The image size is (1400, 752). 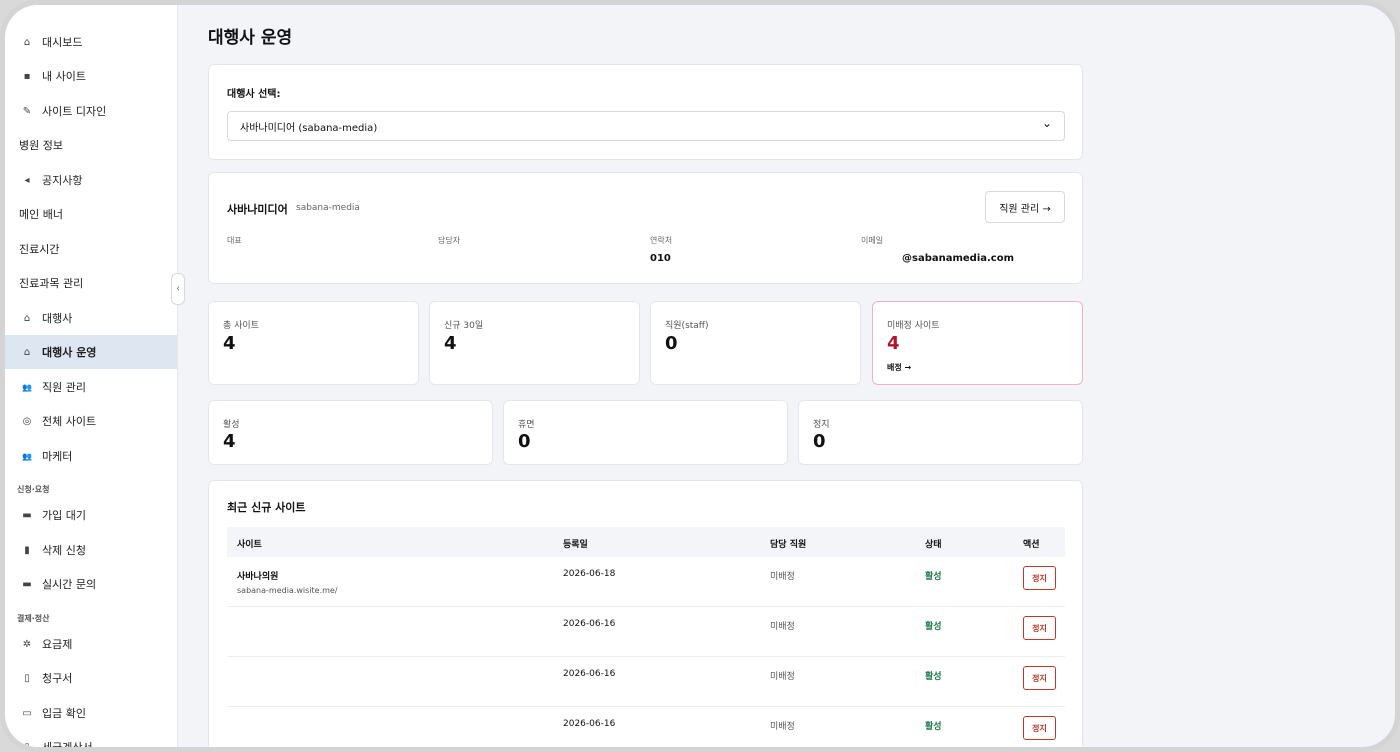 I want to click on column-header: 등록일, so click(x=575, y=545).